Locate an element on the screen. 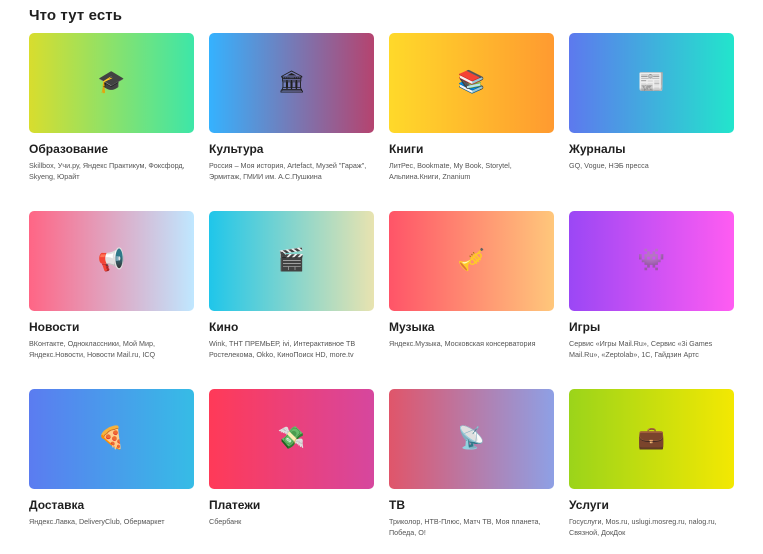  card-description: Яндекс.Лавка, DeliveryClub, Обермаркет is located at coordinates (97, 521).